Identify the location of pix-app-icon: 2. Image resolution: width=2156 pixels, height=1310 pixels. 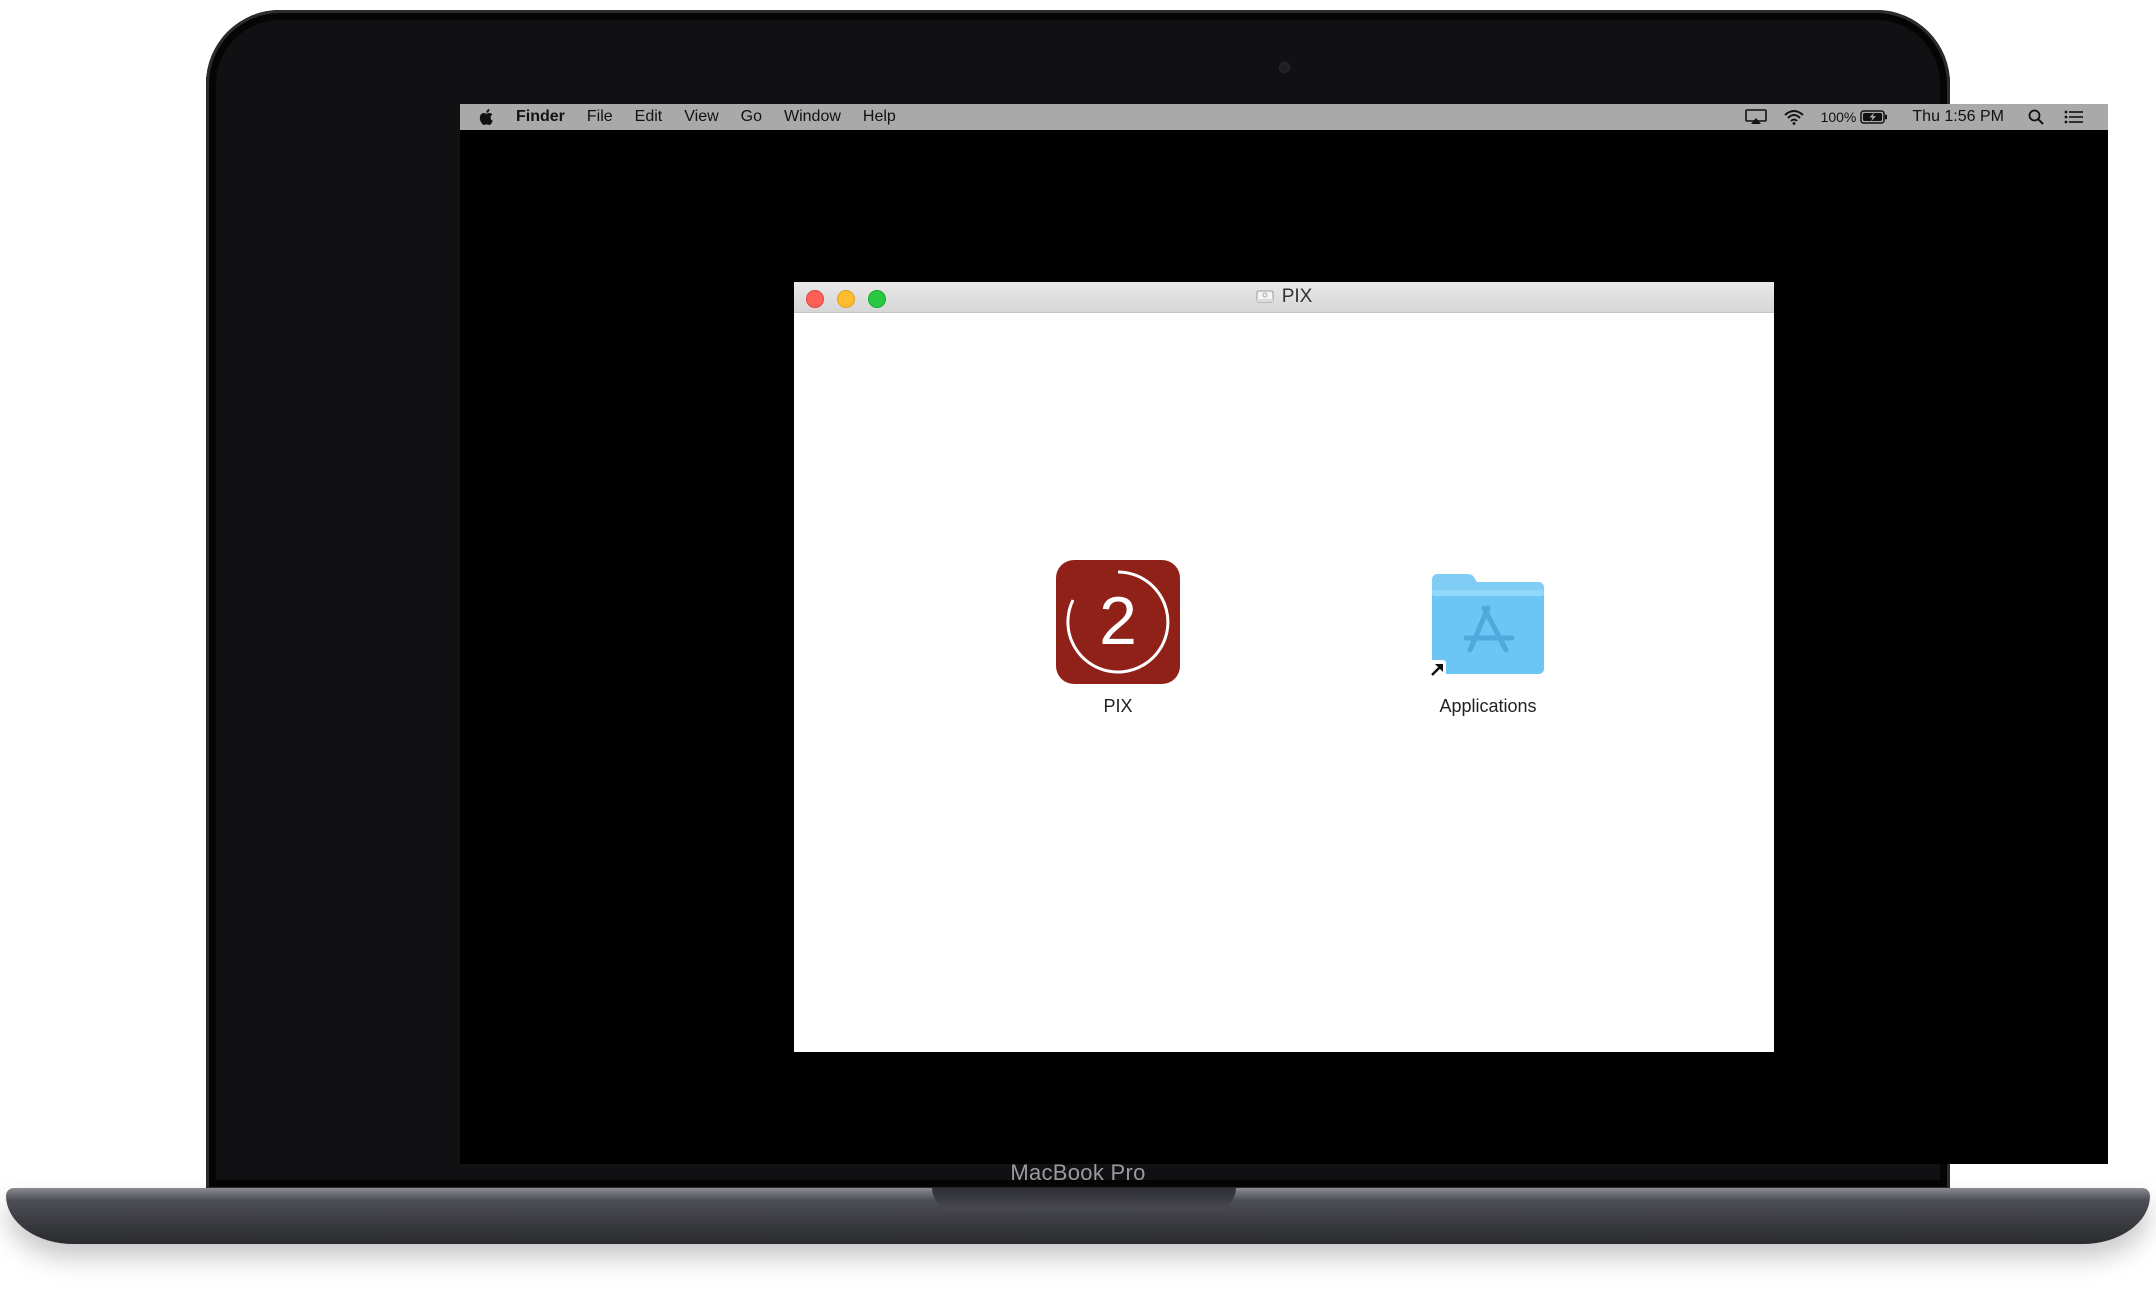
(1118, 622).